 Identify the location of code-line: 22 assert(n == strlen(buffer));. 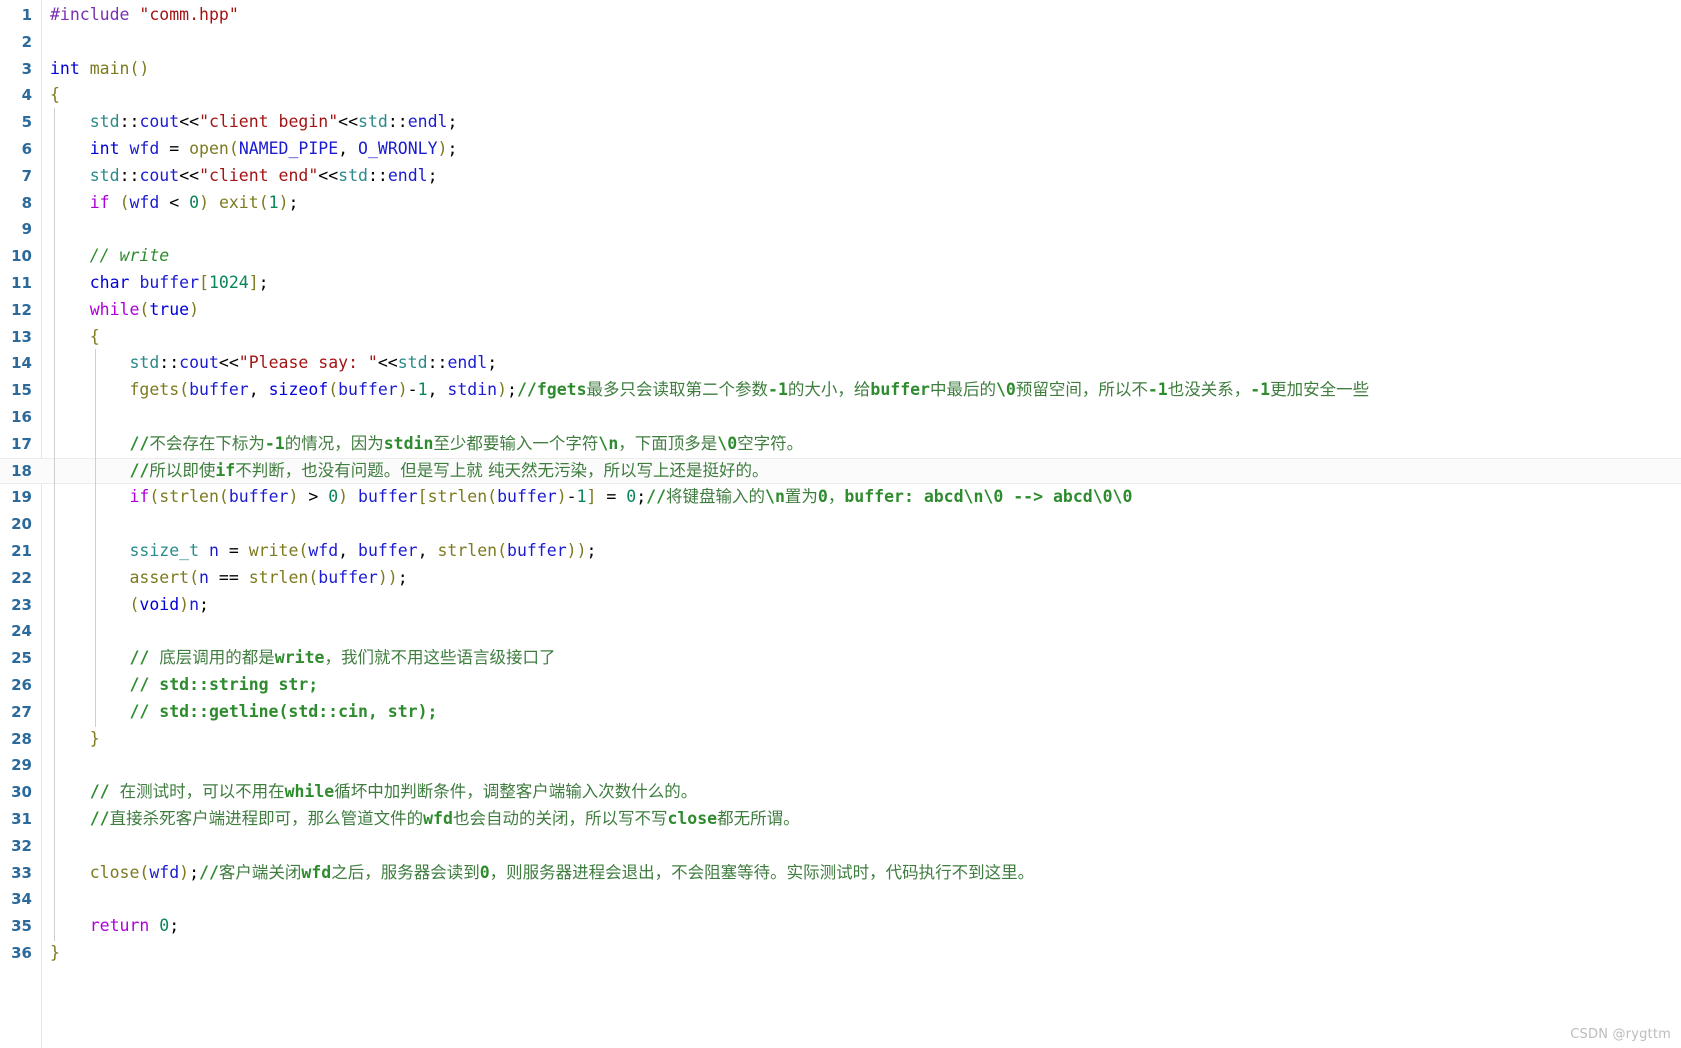
(840, 578).